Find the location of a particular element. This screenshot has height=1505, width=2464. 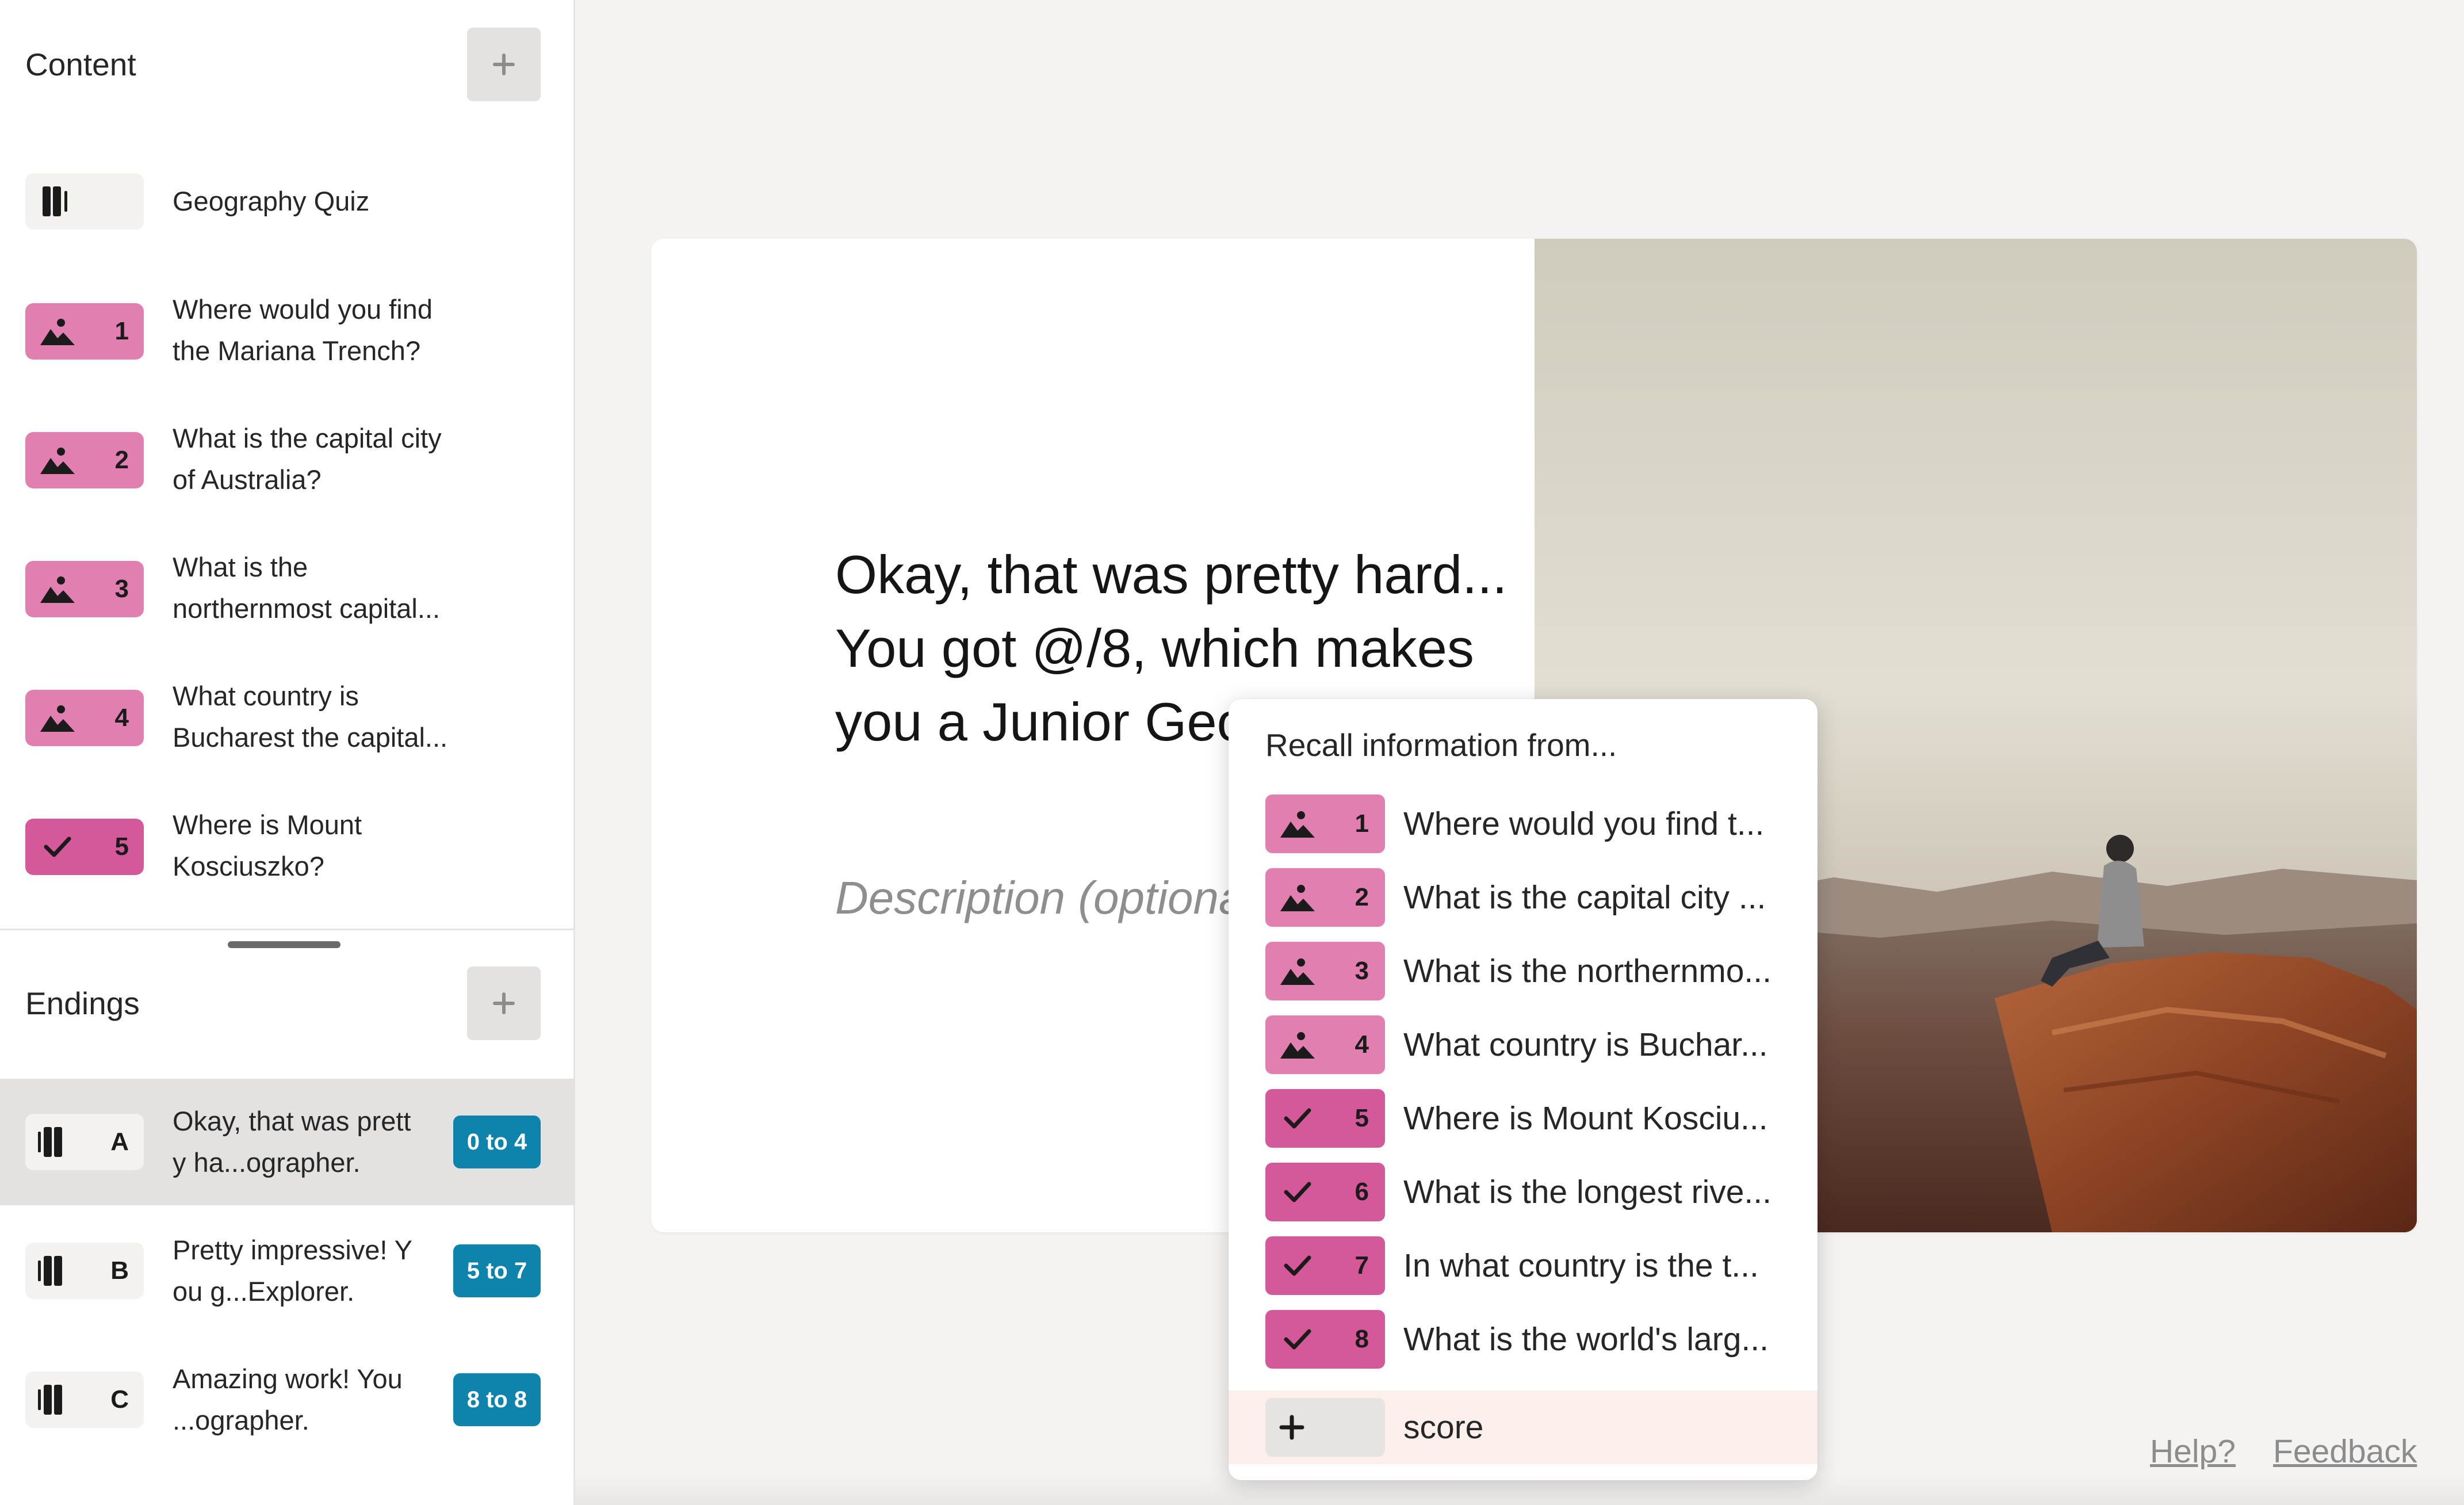

ending-letter: C is located at coordinates (119, 1399).